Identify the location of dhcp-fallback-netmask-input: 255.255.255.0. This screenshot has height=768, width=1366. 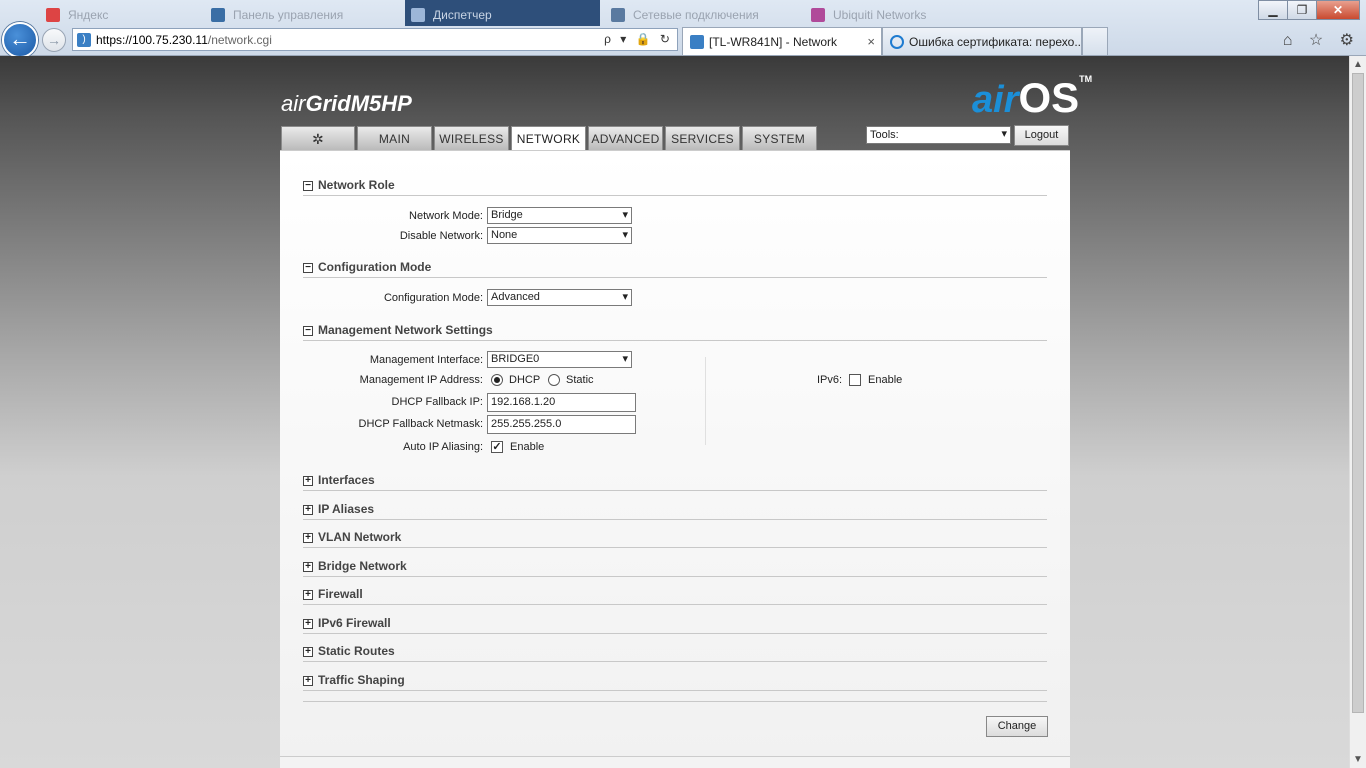
(561, 424).